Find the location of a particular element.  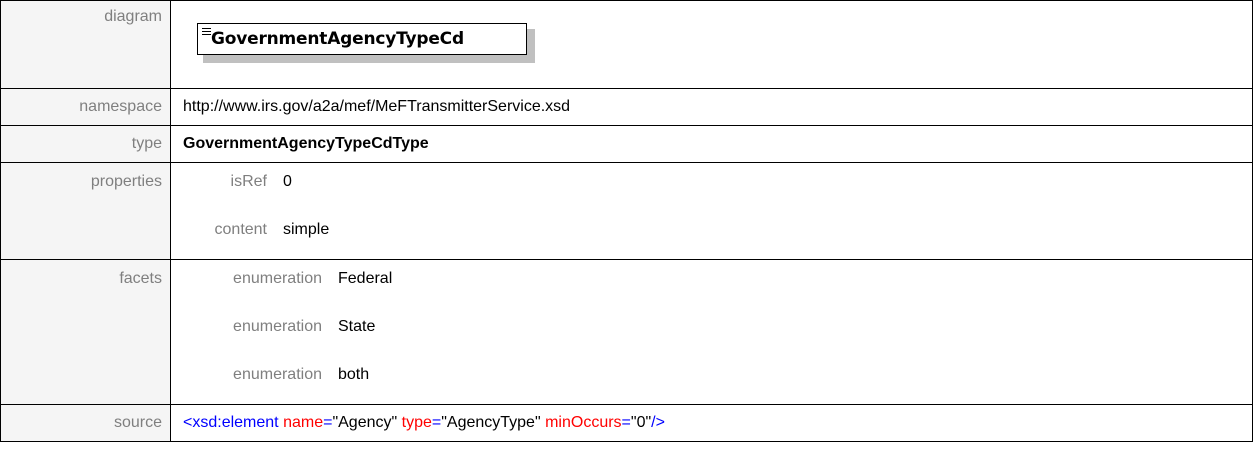

xml-attr-name: type is located at coordinates (416, 422).